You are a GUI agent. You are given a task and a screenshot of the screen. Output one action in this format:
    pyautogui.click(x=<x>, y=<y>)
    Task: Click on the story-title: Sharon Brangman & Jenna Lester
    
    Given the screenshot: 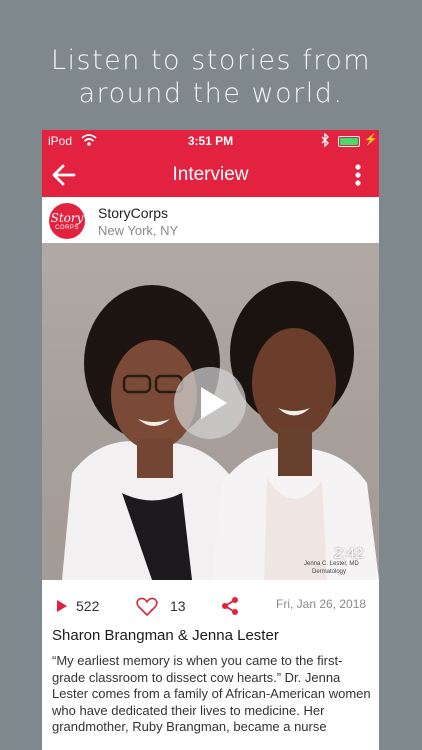 What is the action you would take?
    pyautogui.click(x=165, y=635)
    